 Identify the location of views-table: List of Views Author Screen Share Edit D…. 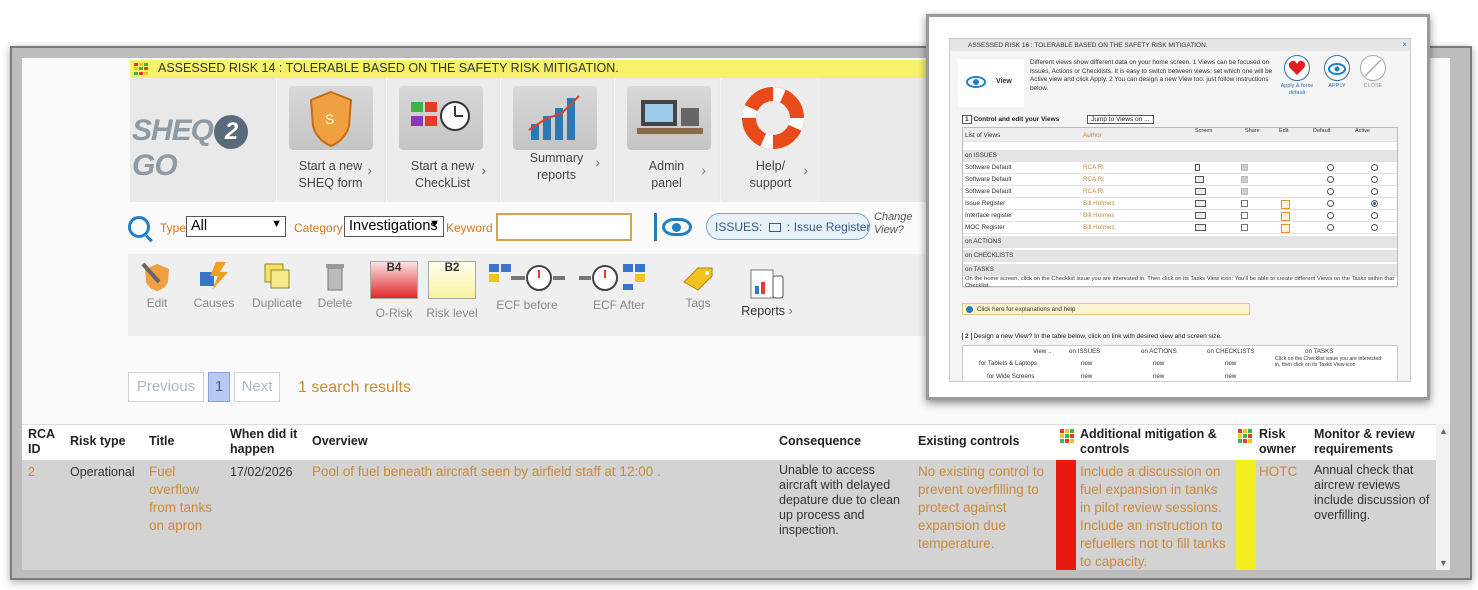
(1180, 207).